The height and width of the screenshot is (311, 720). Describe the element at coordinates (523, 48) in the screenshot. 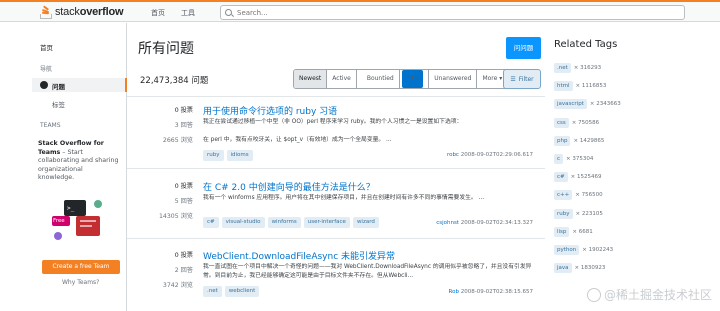

I see `ask-question-button: 问问题` at that location.